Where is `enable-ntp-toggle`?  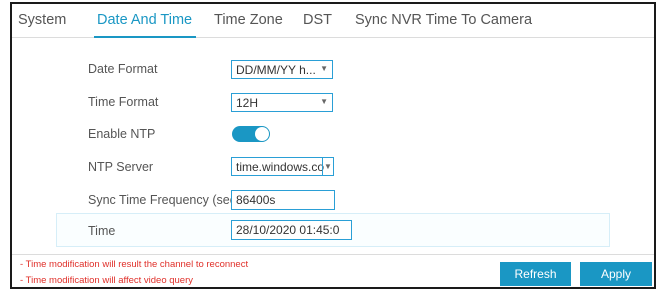
enable-ntp-toggle is located at coordinates (251, 134).